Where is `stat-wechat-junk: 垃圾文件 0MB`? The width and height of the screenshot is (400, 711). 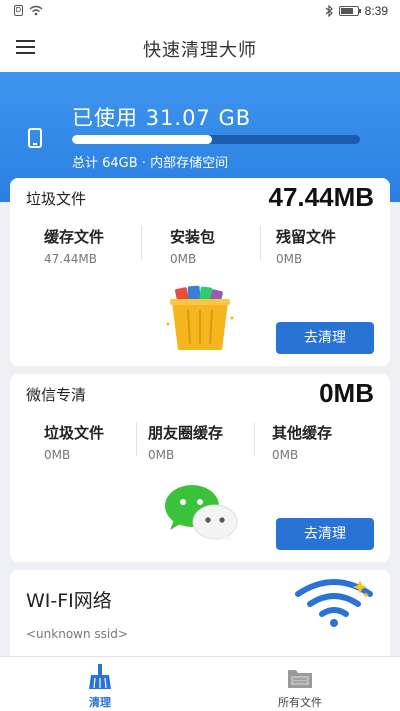
stat-wechat-junk: 垃圾文件 0MB is located at coordinates (96, 442).